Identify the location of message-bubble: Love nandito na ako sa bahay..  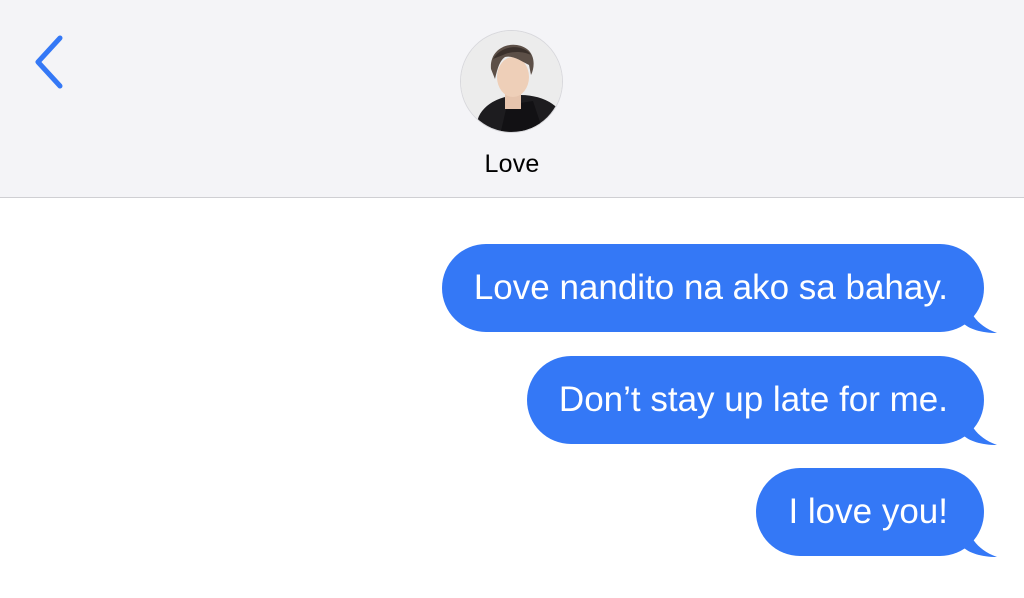
(719, 288).